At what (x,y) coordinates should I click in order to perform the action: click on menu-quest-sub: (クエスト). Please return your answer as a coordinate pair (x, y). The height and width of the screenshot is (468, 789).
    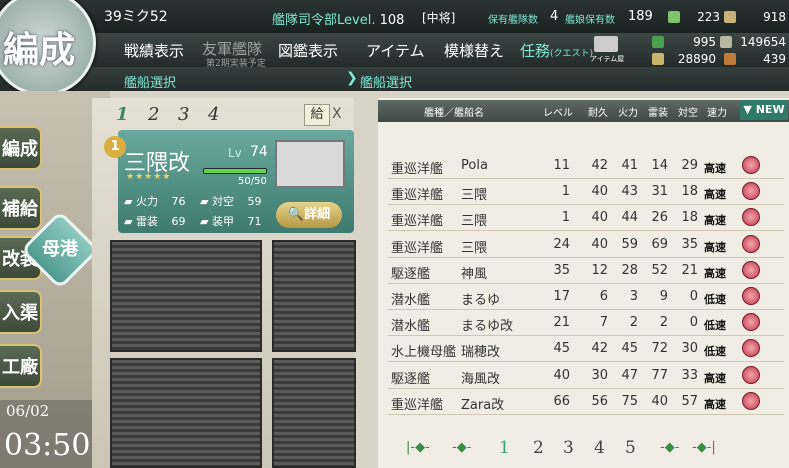
    Looking at the image, I should click on (572, 54).